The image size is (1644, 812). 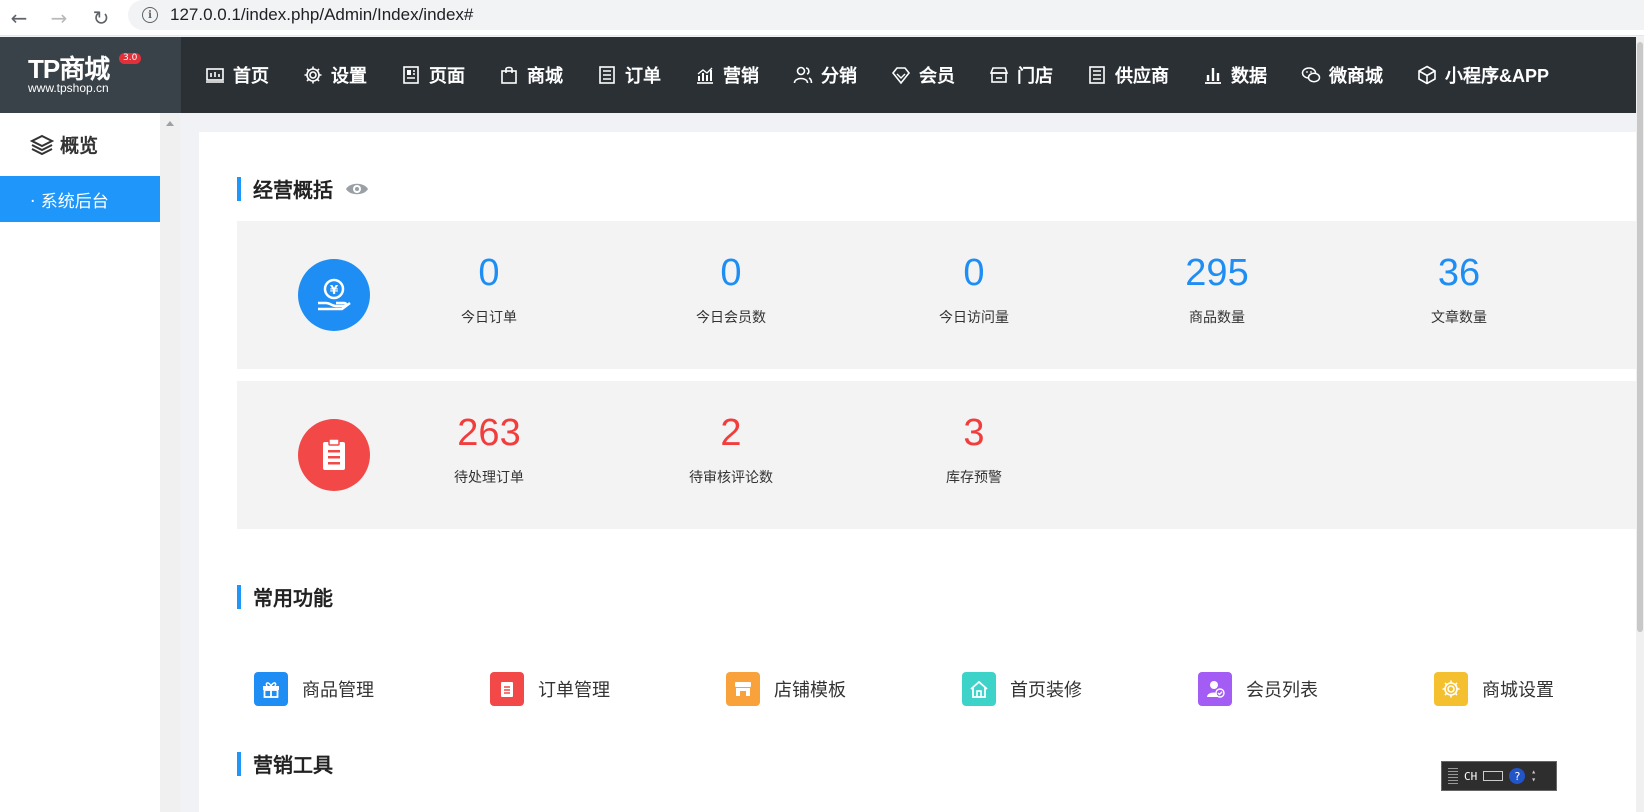 What do you see at coordinates (509, 75) in the screenshot?
I see `bag-icon` at bounding box center [509, 75].